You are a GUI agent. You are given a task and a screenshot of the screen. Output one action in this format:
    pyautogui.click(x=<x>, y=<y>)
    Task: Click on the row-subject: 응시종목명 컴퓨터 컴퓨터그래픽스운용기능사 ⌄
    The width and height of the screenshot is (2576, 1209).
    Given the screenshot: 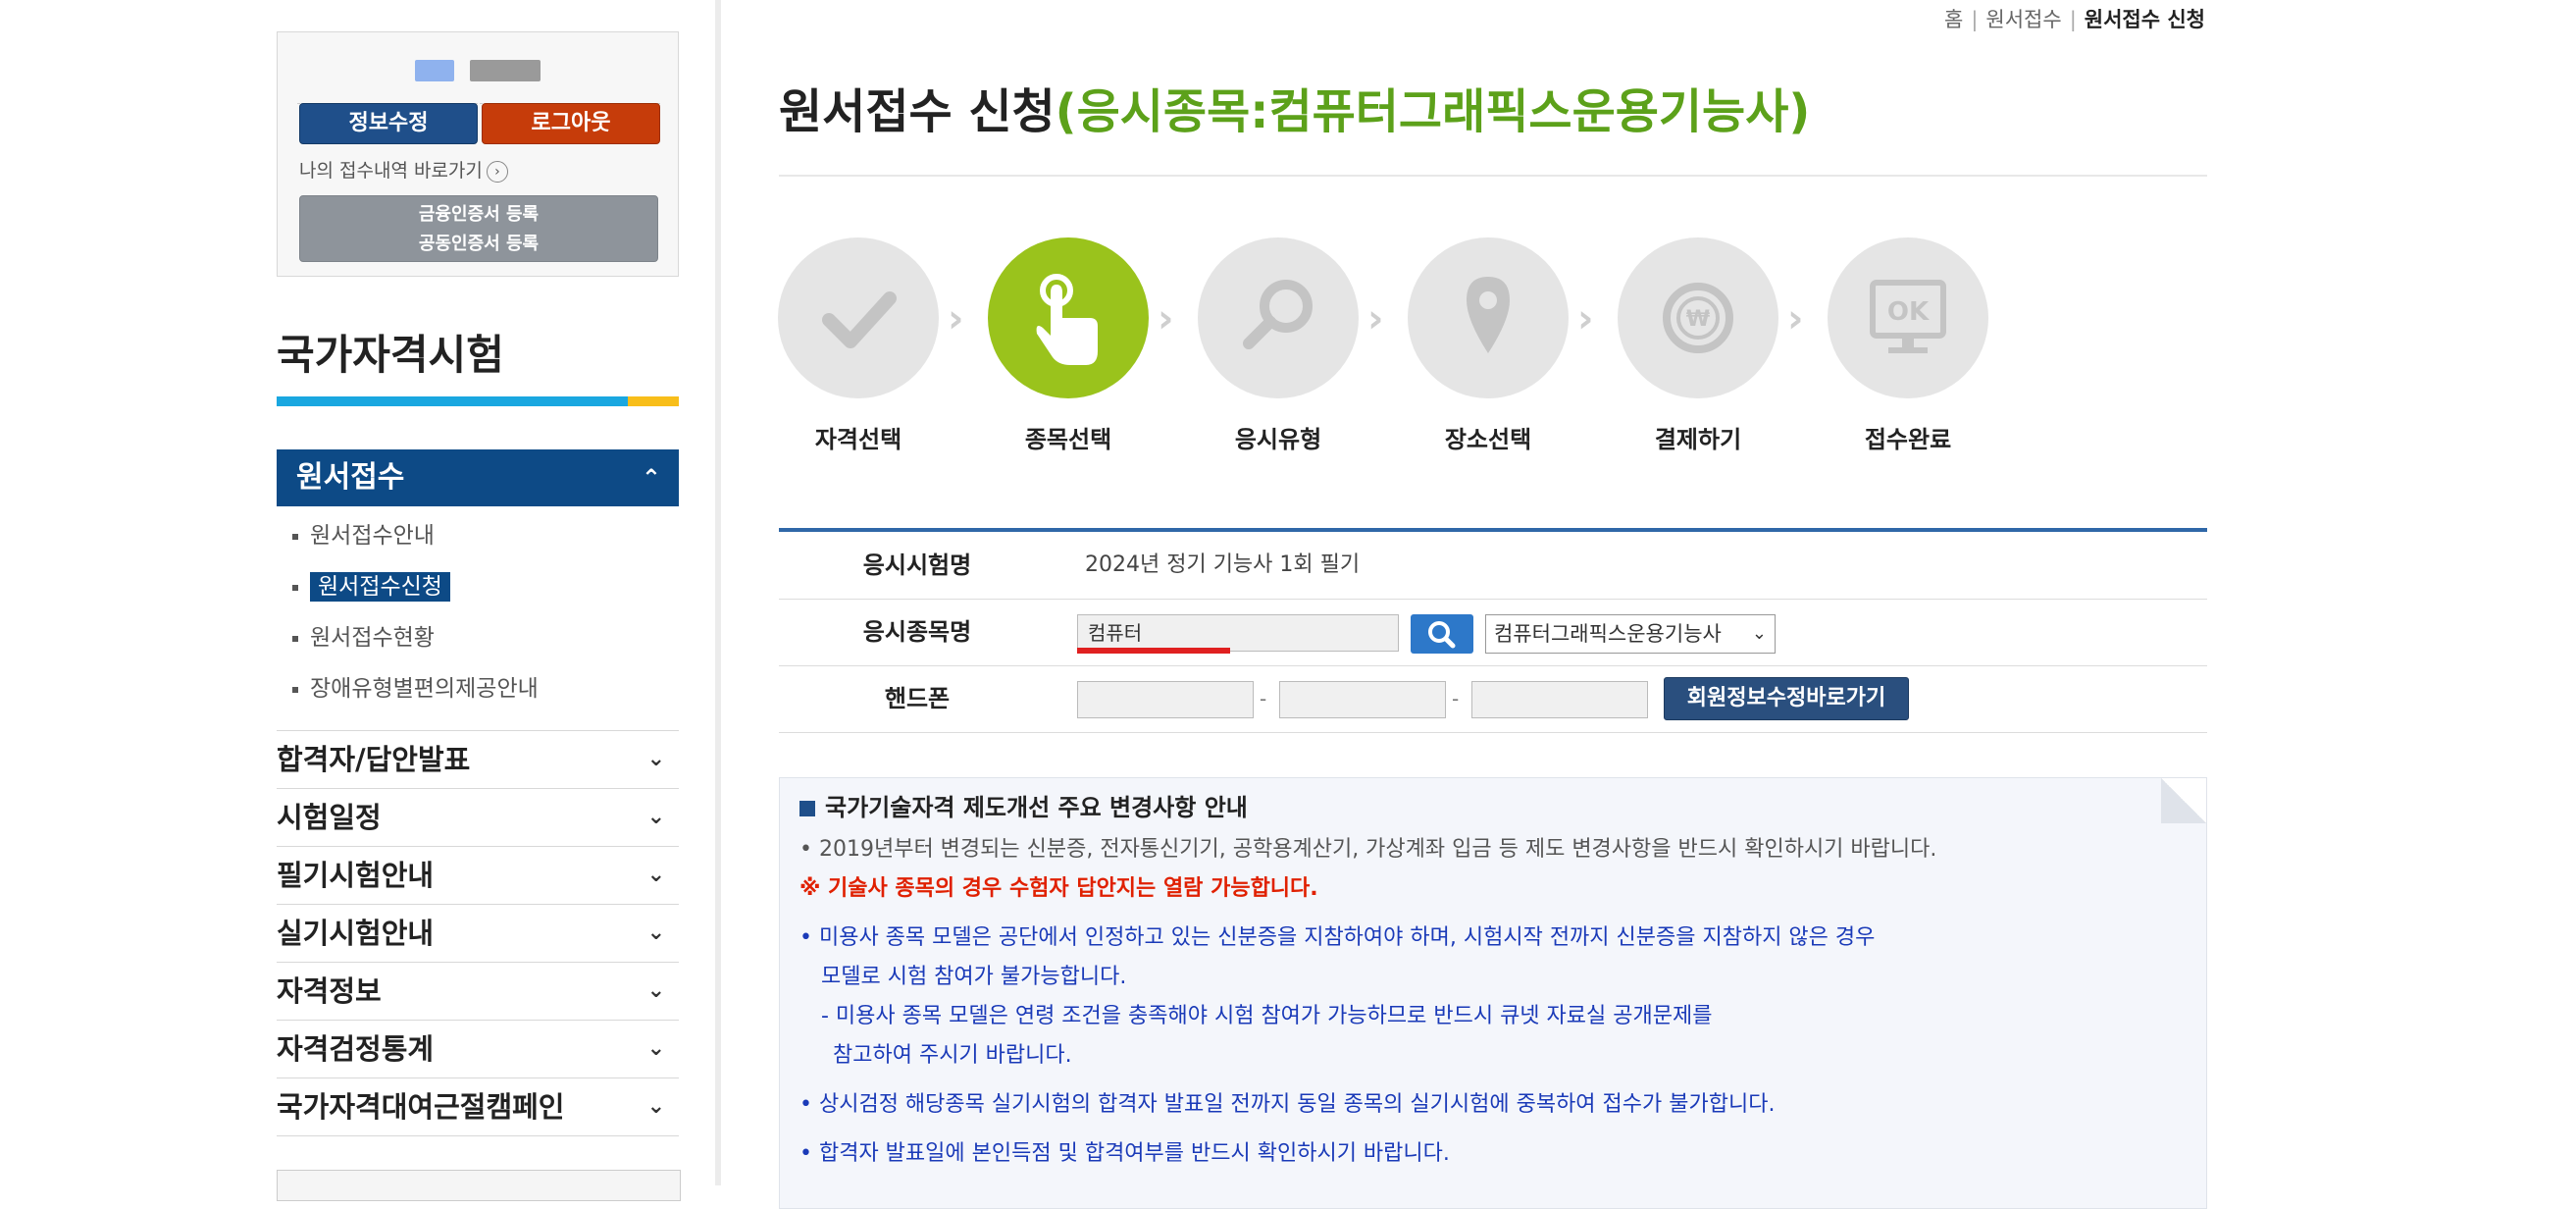 What is the action you would take?
    pyautogui.click(x=1493, y=632)
    